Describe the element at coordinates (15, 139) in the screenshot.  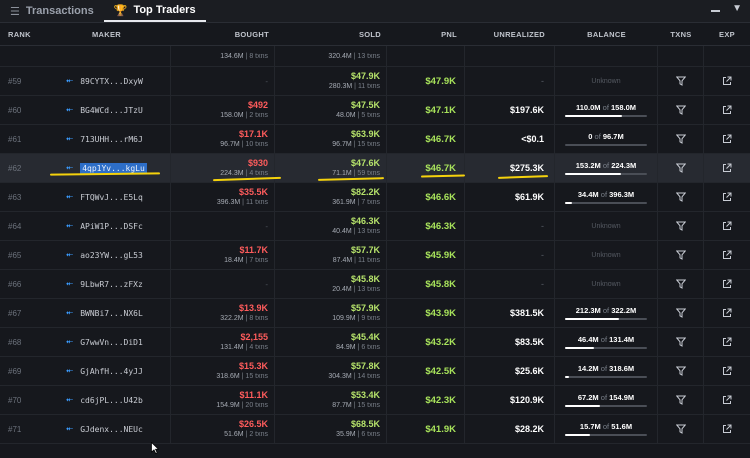
I see `rank-value: #61` at that location.